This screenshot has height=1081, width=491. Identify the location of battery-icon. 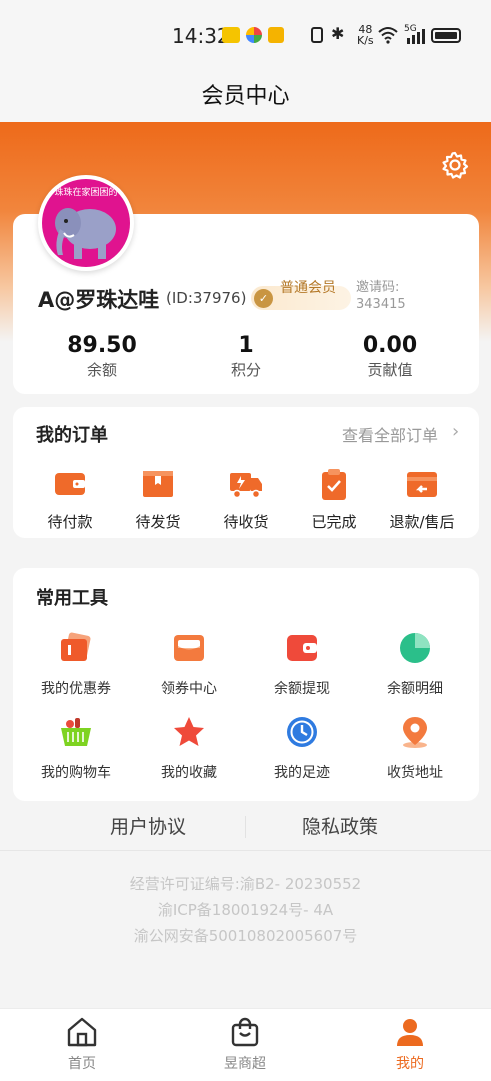
(446, 35).